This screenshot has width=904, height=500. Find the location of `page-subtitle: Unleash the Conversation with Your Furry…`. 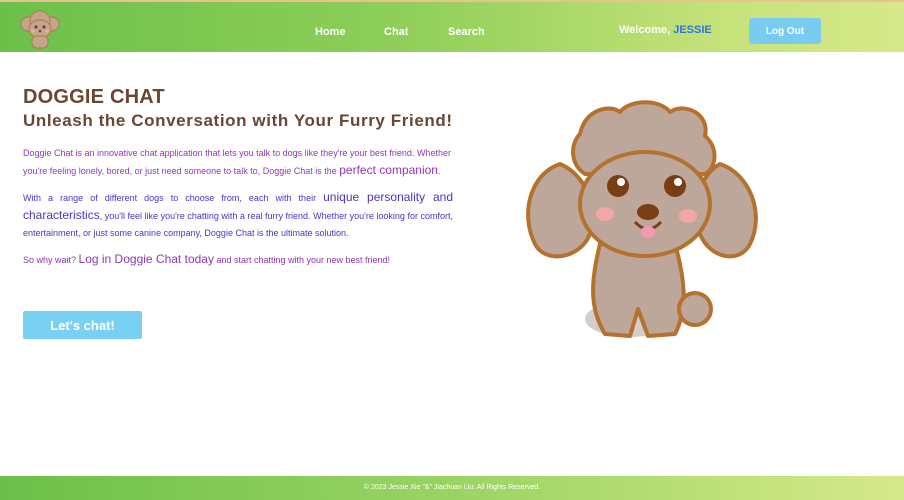

page-subtitle: Unleash the Conversation with Your Furry… is located at coordinates (238, 120).